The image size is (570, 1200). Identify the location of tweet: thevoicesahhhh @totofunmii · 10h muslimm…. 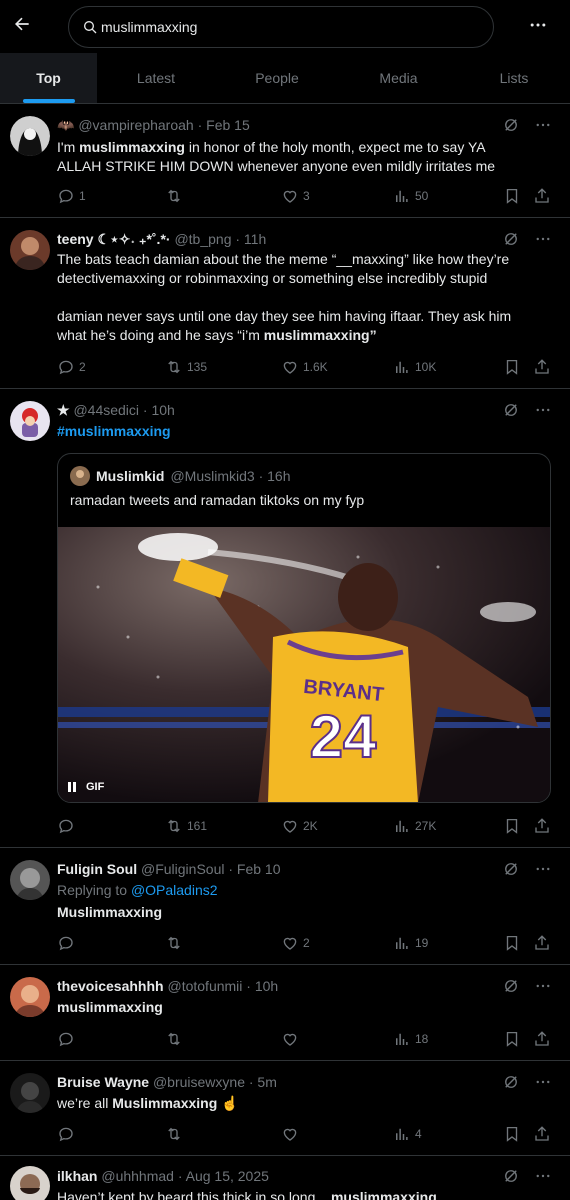
(285, 1013).